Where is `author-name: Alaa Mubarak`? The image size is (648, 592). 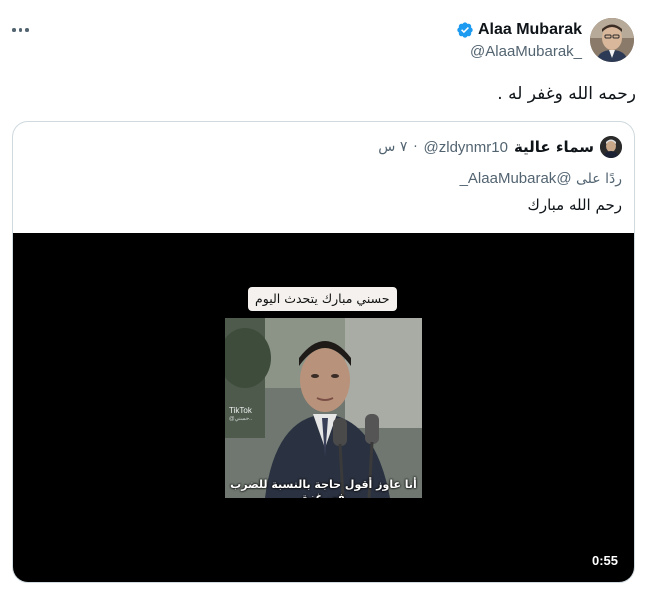
author-name: Alaa Mubarak is located at coordinates (530, 30).